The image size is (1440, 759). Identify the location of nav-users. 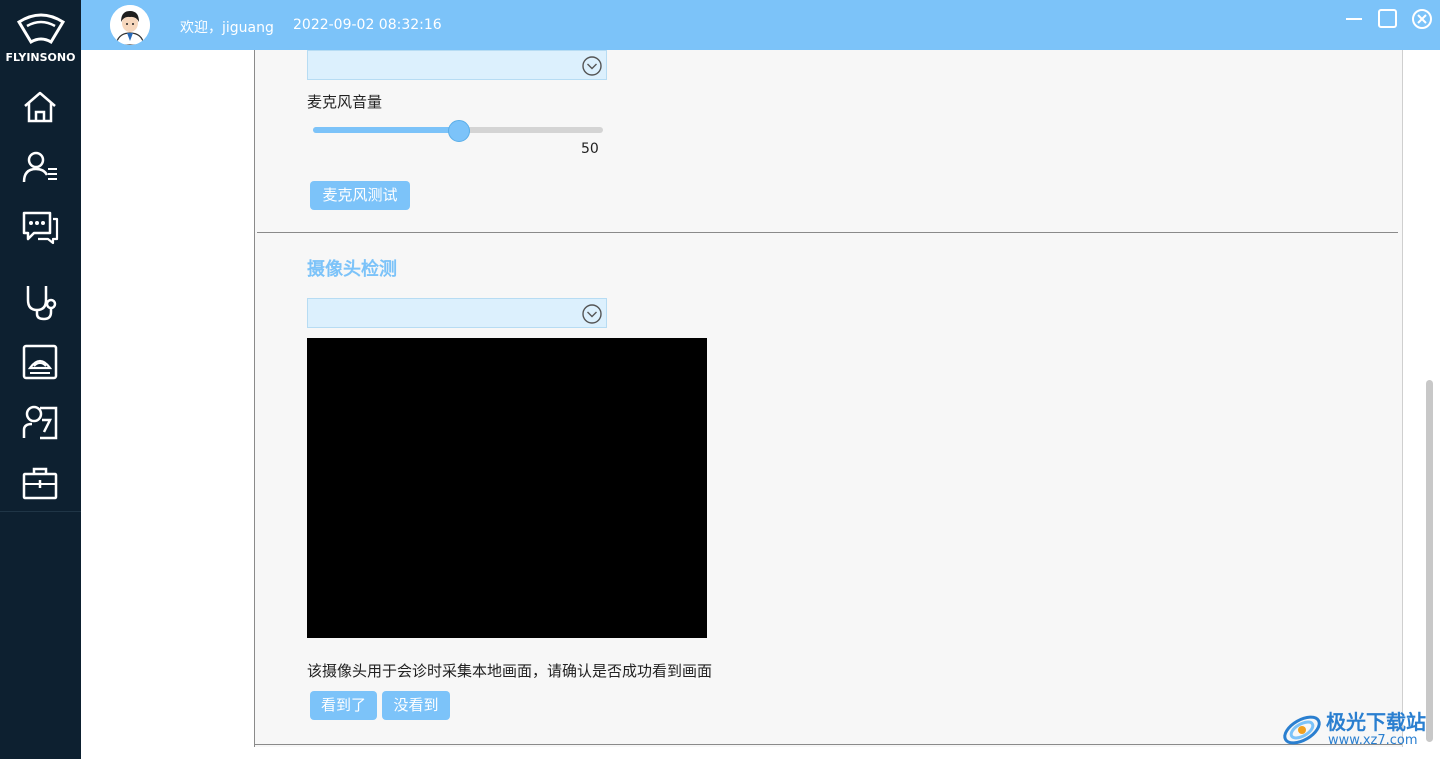
(41, 168).